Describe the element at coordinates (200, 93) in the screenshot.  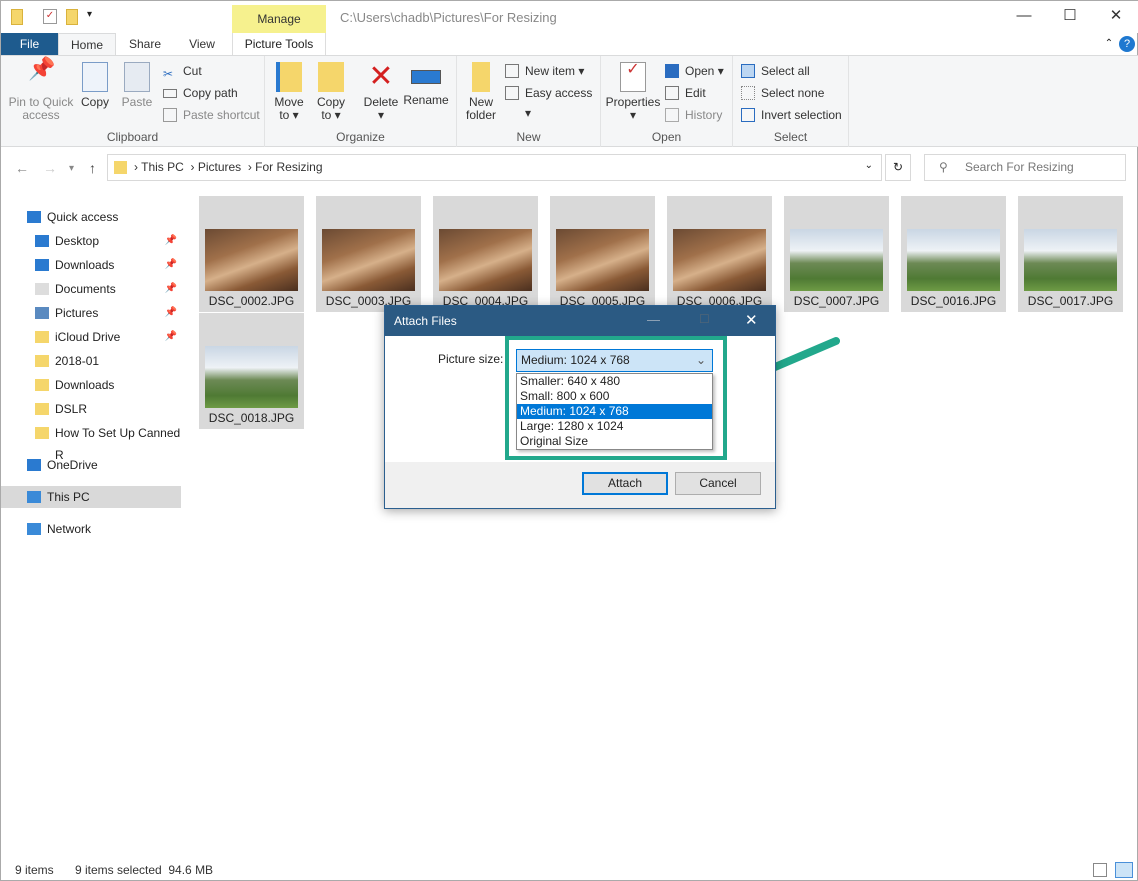
I see `copy-path-button: Copy path` at that location.